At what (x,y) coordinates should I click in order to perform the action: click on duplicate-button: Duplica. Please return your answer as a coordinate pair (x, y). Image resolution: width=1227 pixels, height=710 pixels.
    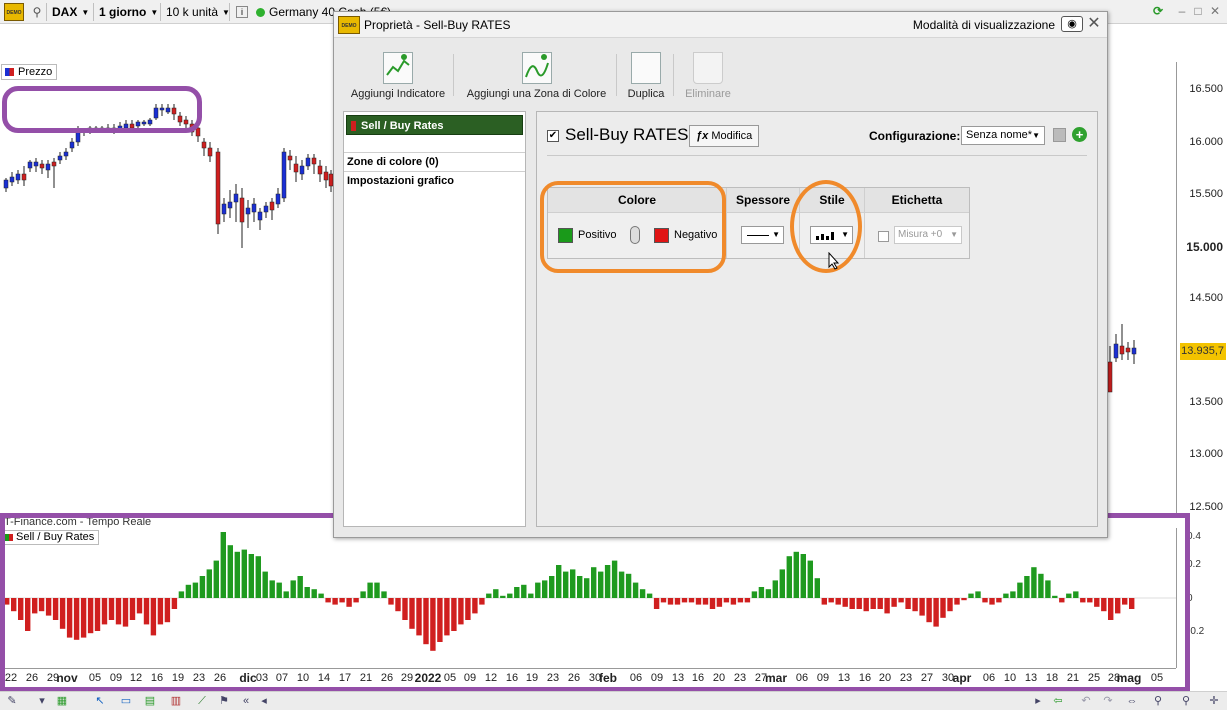
    Looking at the image, I should click on (646, 78).